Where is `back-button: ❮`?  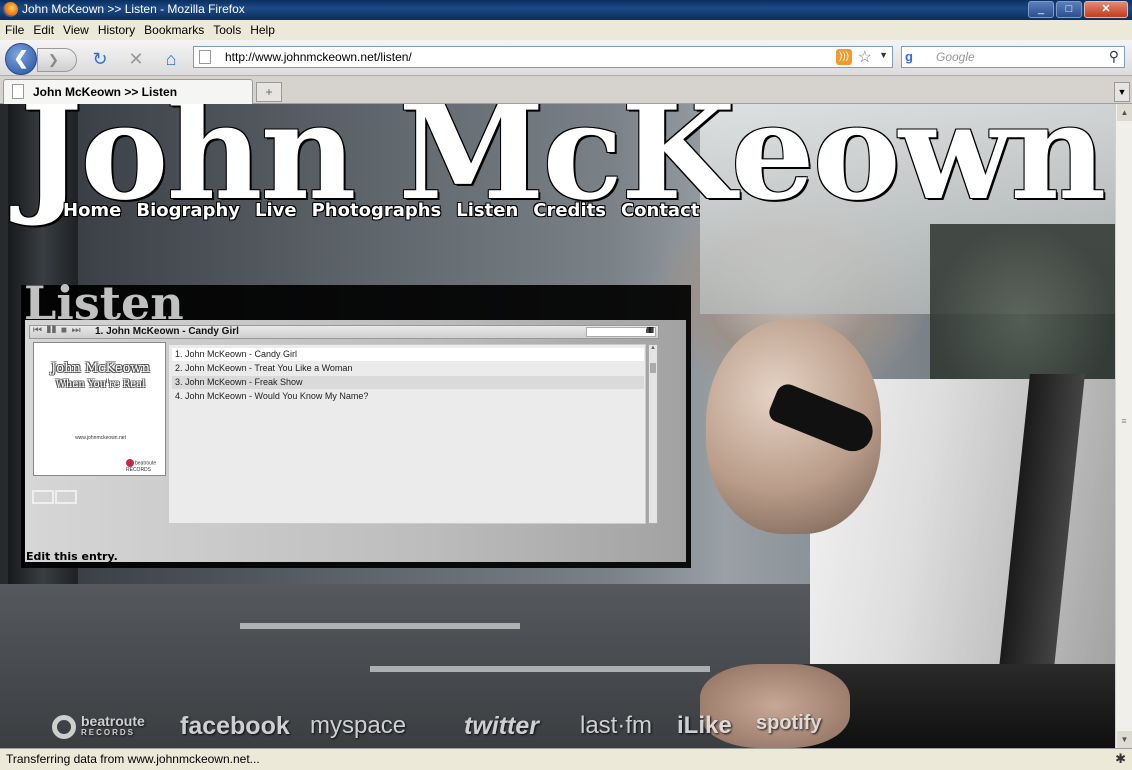
back-button: ❮ is located at coordinates (21, 59).